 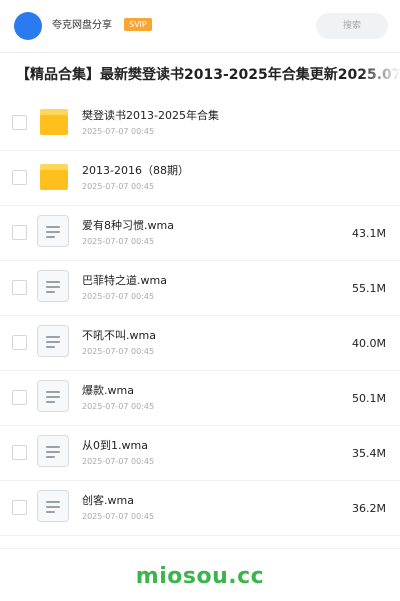 What do you see at coordinates (352, 26) in the screenshot?
I see `search-button: 搜索` at bounding box center [352, 26].